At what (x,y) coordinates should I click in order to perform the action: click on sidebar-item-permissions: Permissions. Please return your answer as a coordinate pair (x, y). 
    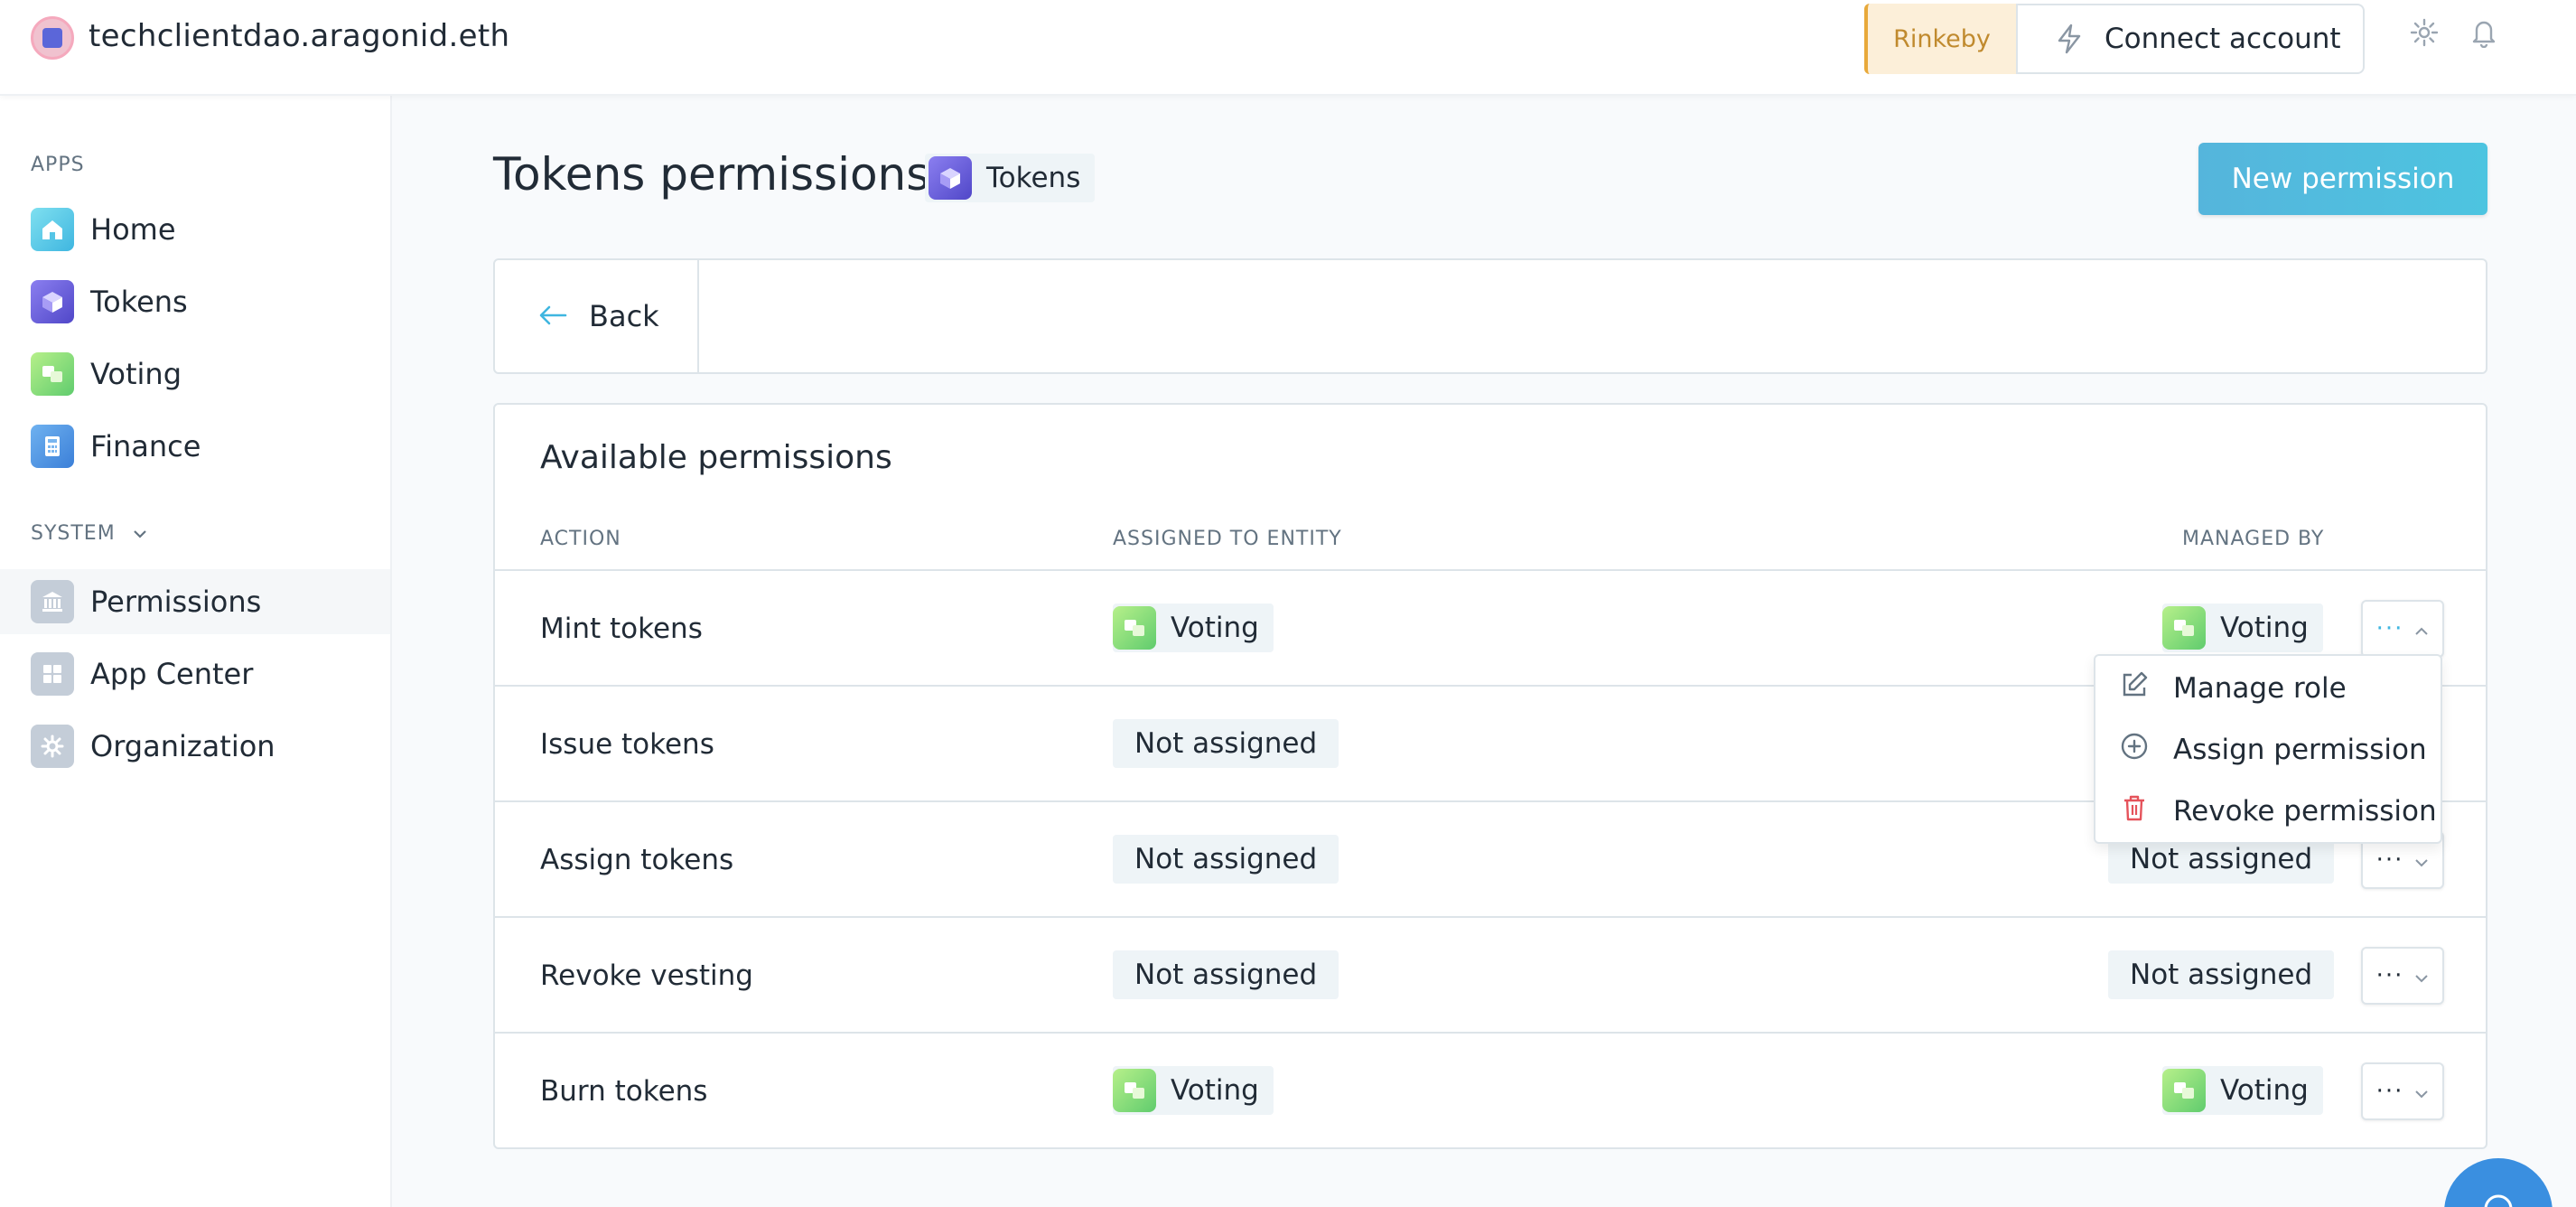
    Looking at the image, I should click on (195, 601).